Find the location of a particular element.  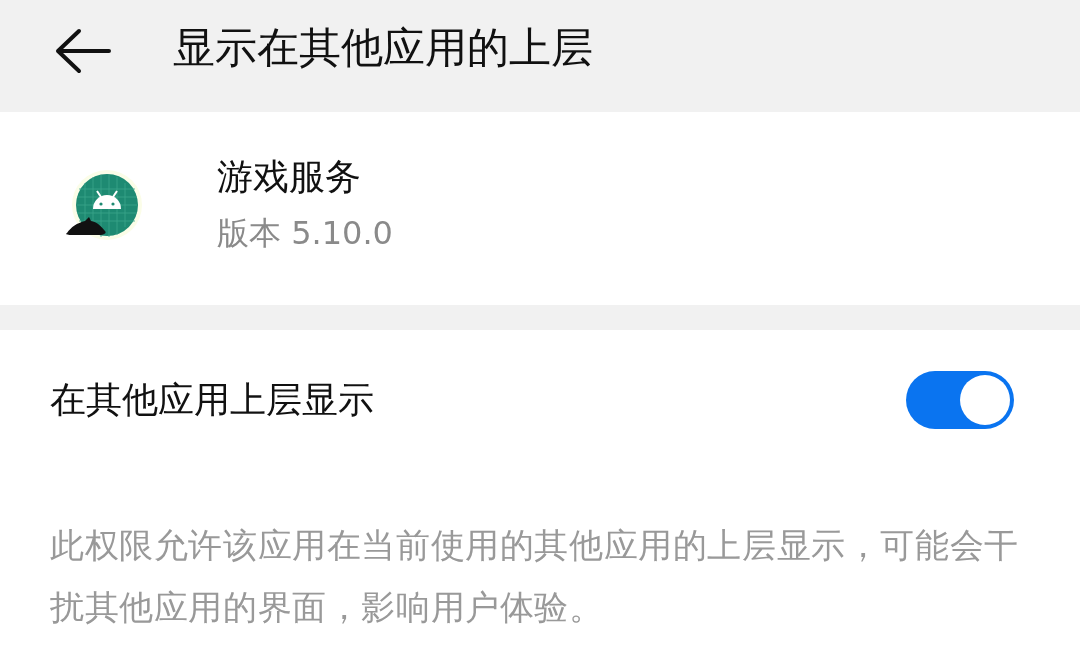

app-name: 游戏服务 is located at coordinates (289, 177).